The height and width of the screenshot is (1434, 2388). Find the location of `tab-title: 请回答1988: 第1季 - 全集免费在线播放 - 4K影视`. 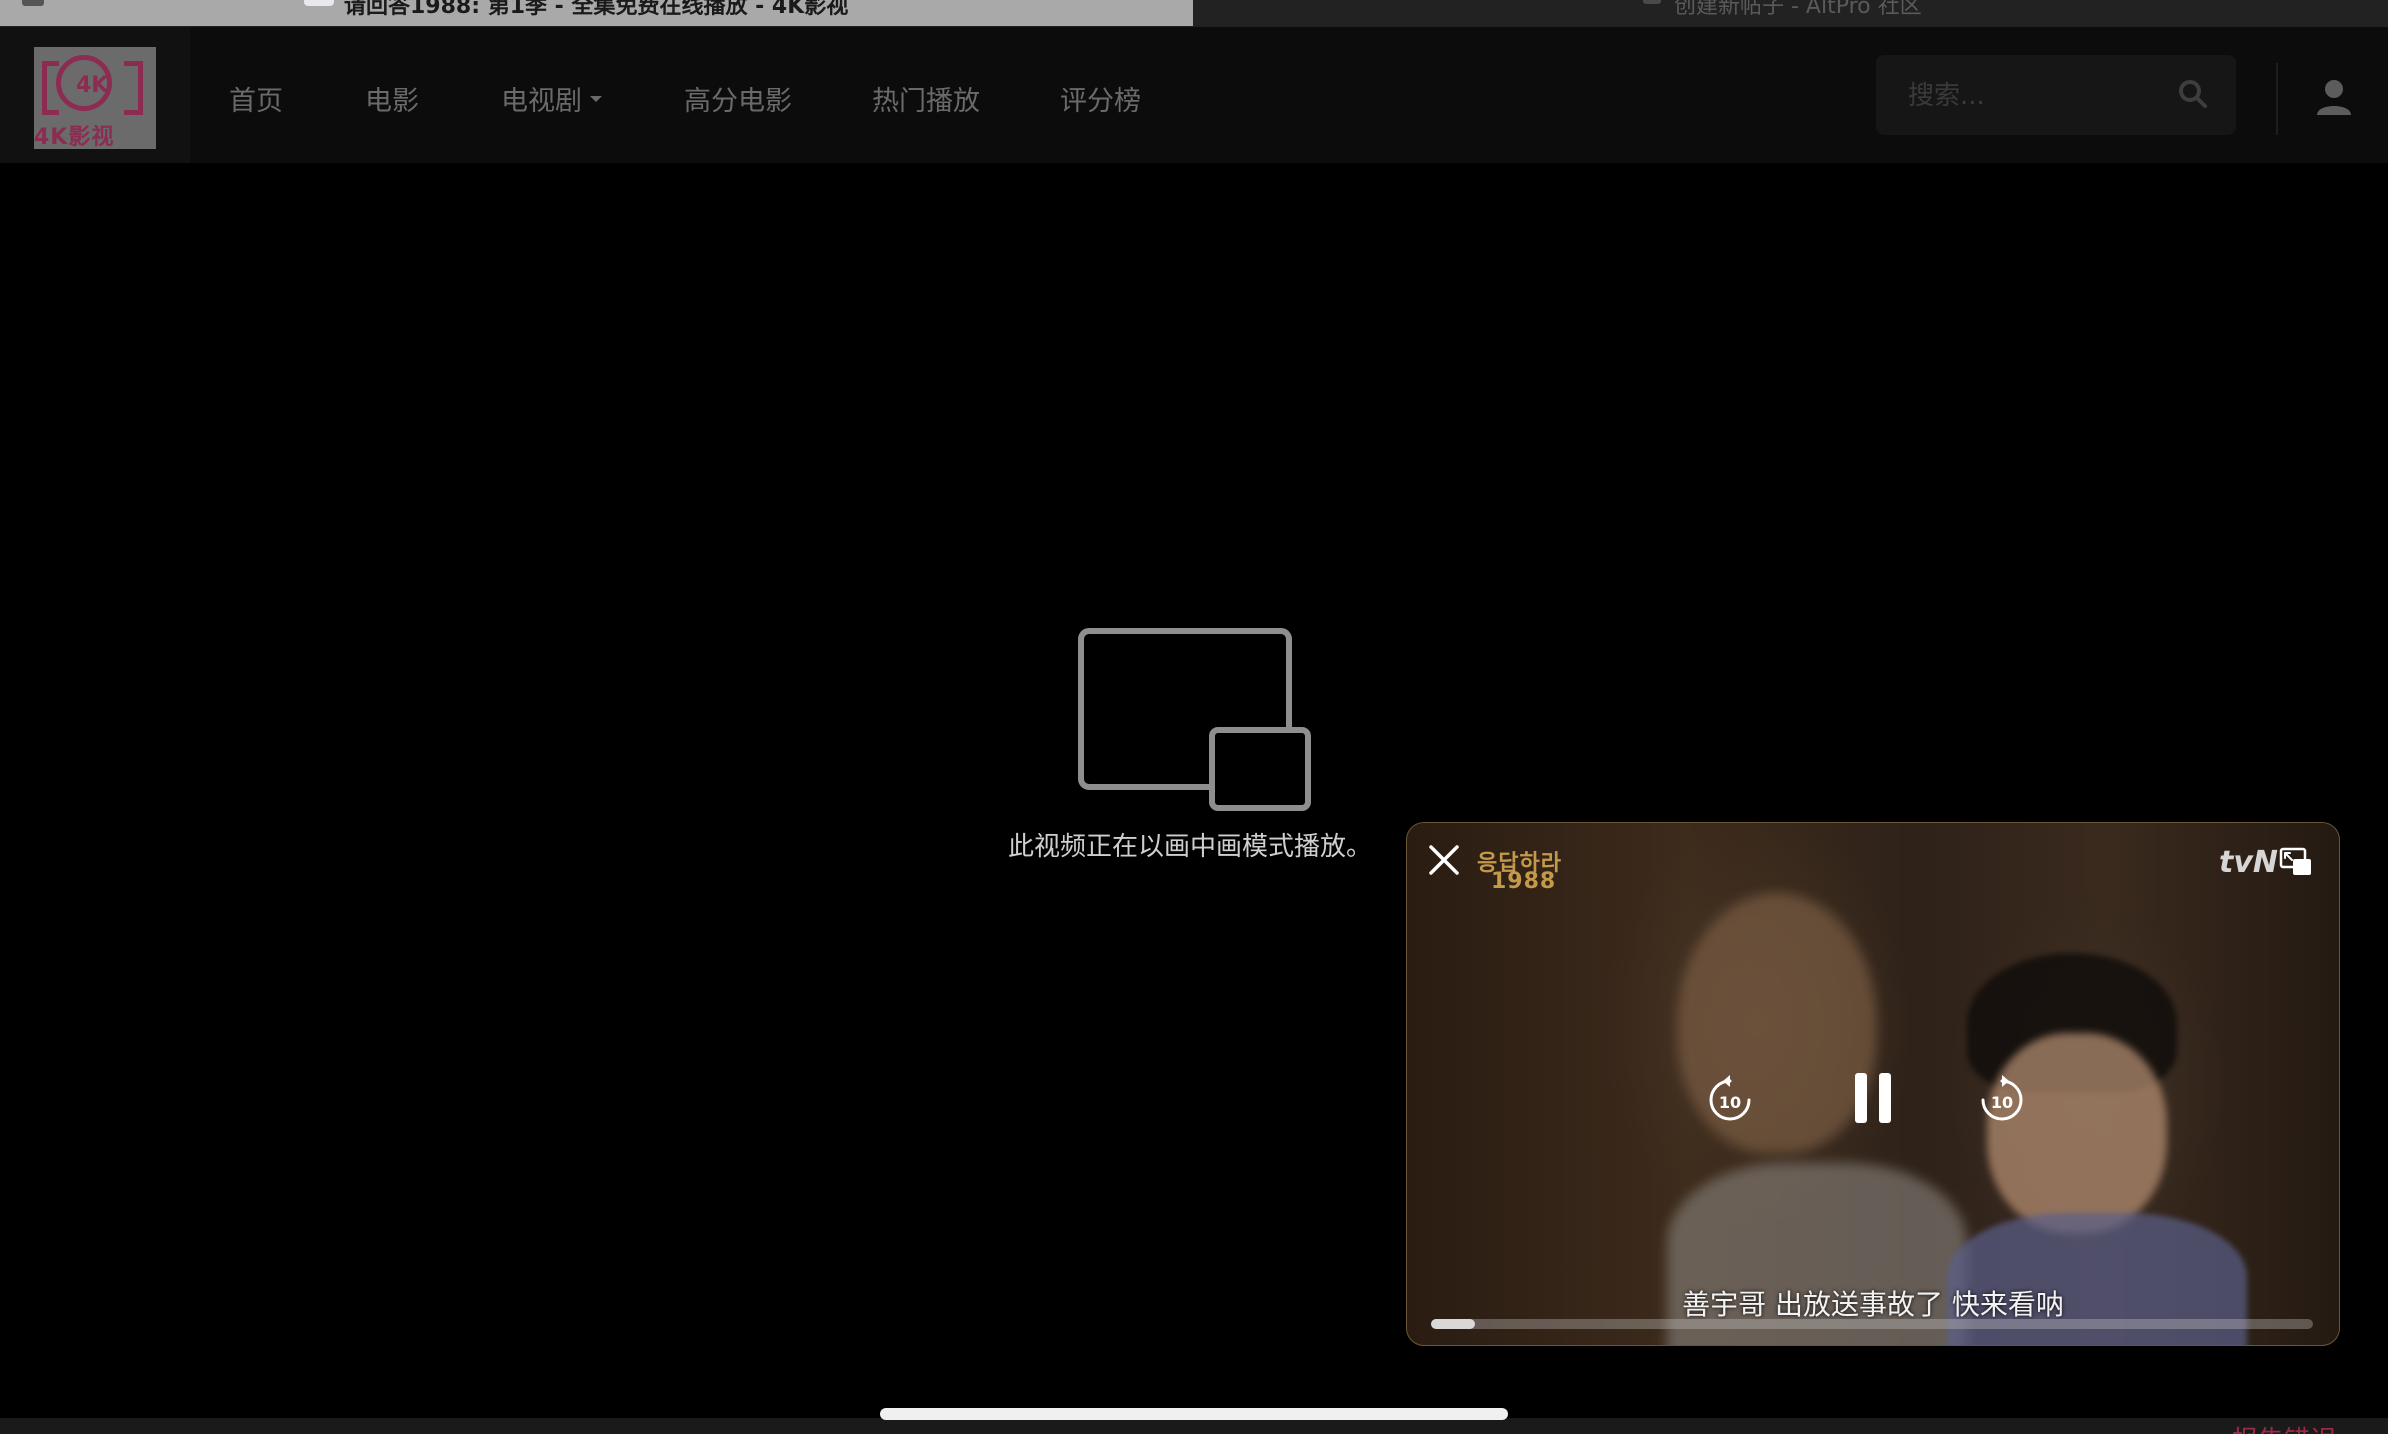

tab-title: 请回答1988: 第1季 - 全集免费在线播放 - 4K影视 is located at coordinates (596, 9).